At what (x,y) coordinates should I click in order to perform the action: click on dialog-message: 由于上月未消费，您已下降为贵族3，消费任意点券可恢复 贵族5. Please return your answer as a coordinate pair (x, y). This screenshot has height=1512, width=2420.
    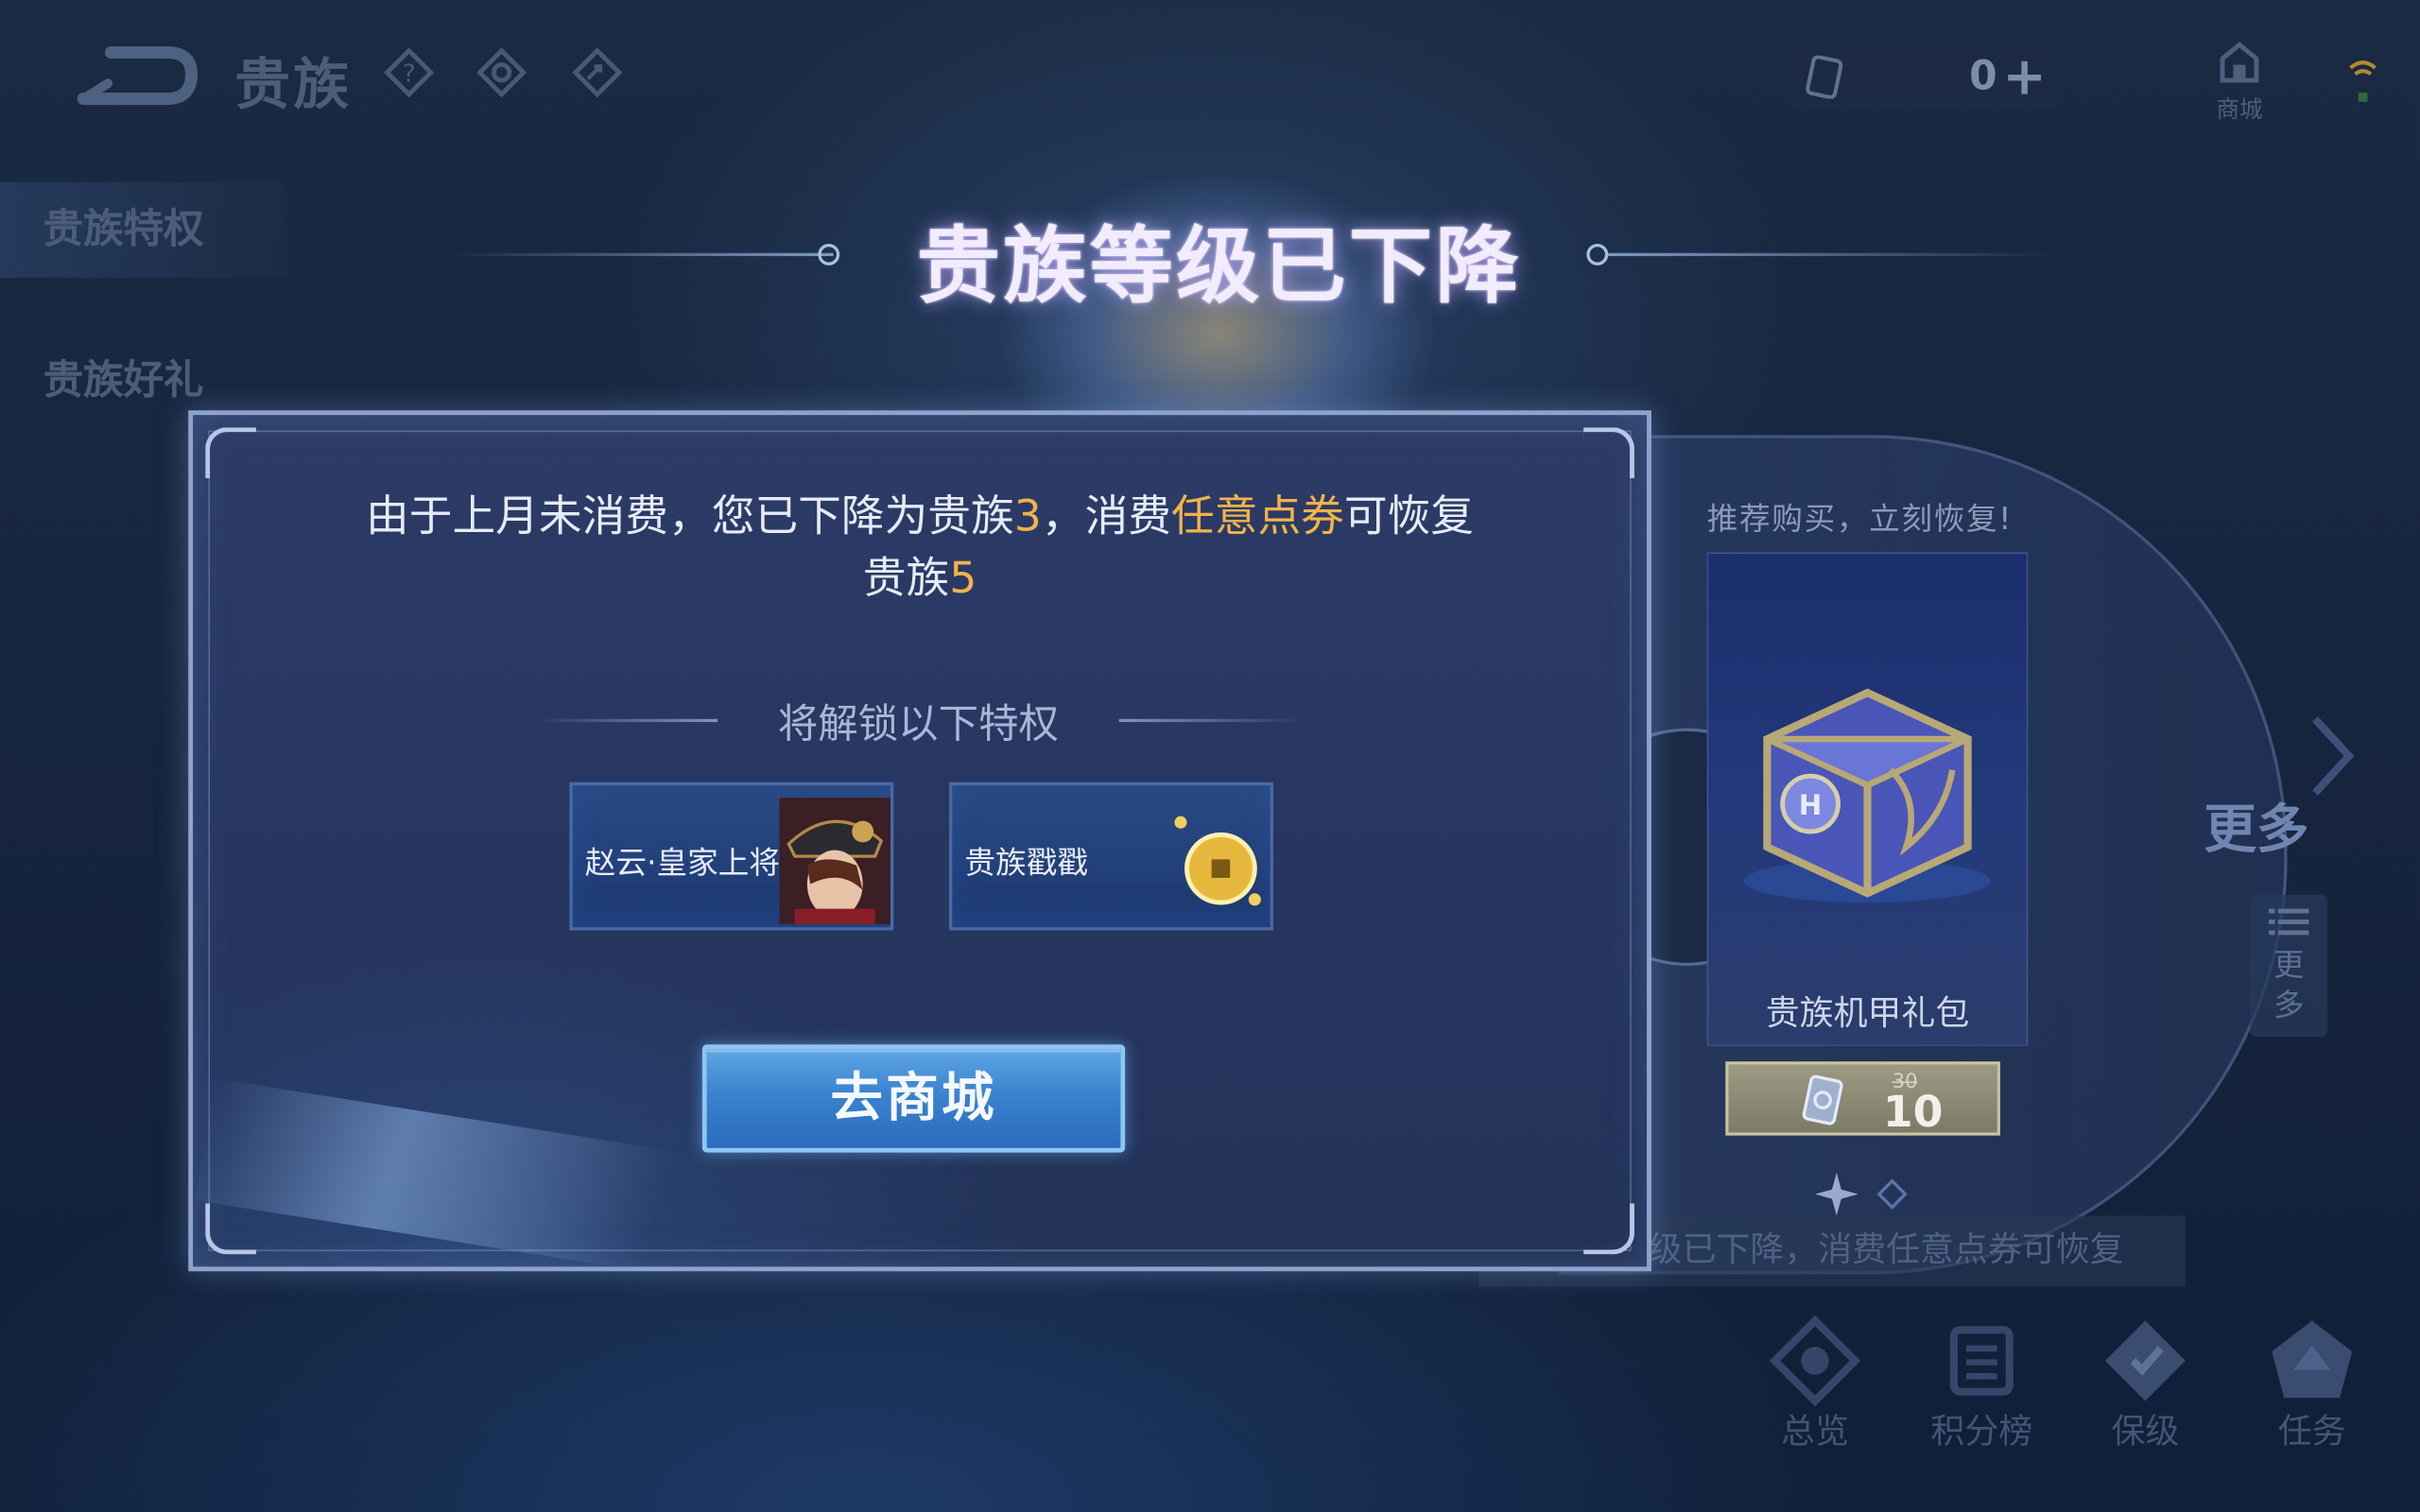
    Looking at the image, I should click on (920, 548).